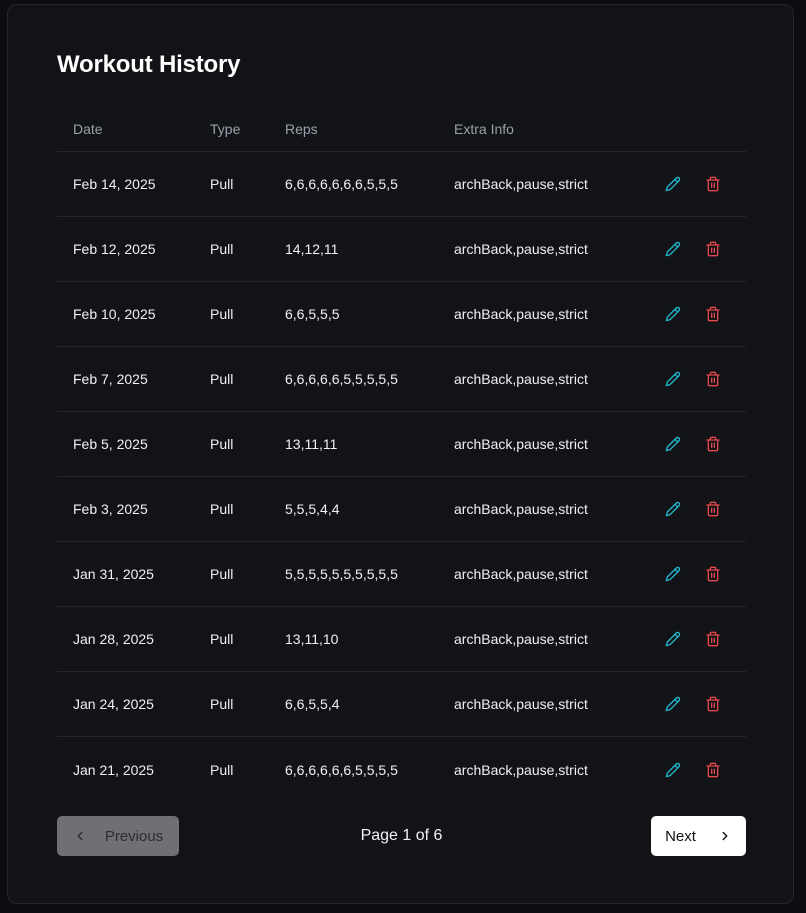 The width and height of the screenshot is (806, 913). What do you see at coordinates (341, 379) in the screenshot?
I see `cell-reps: 6,6,6,6,6,5,5,5,5,5` at bounding box center [341, 379].